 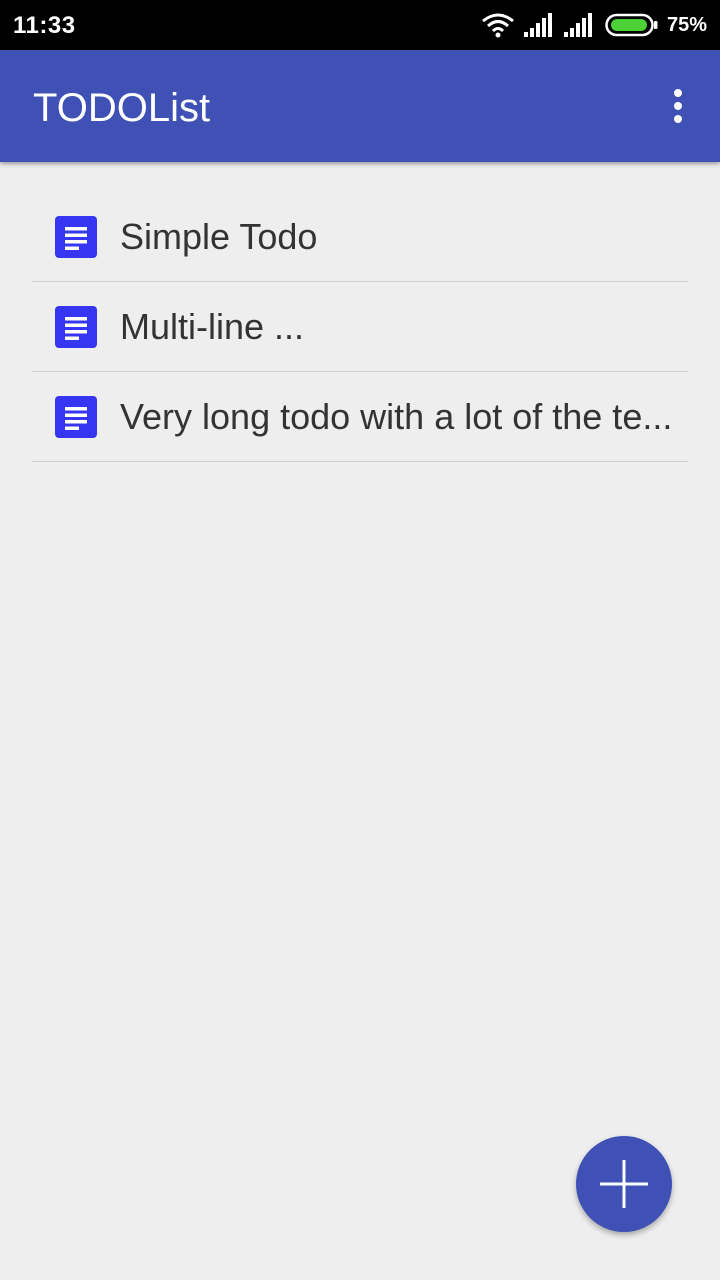 What do you see at coordinates (594, 25) in the screenshot?
I see `status-icons: 75%` at bounding box center [594, 25].